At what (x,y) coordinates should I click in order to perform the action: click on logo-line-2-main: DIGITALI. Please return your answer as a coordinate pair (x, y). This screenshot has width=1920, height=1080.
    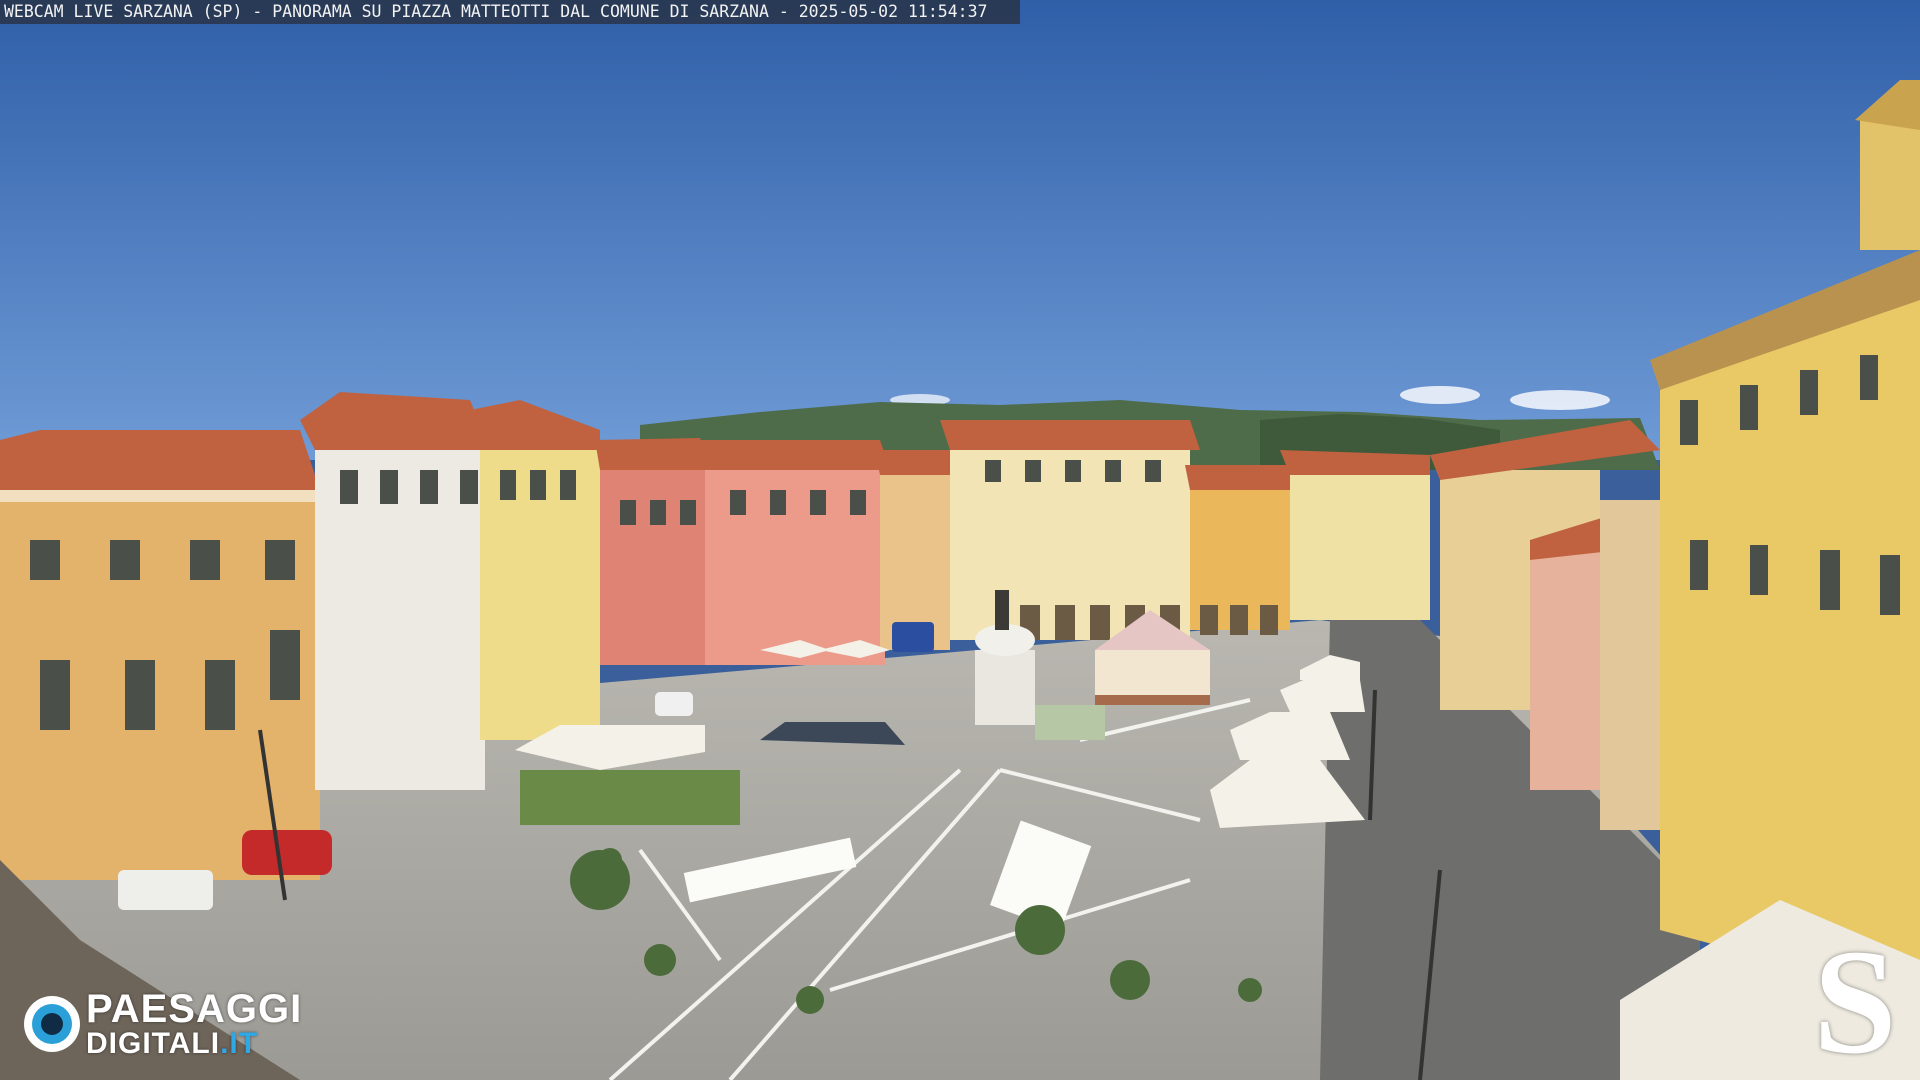
    Looking at the image, I should click on (153, 1043).